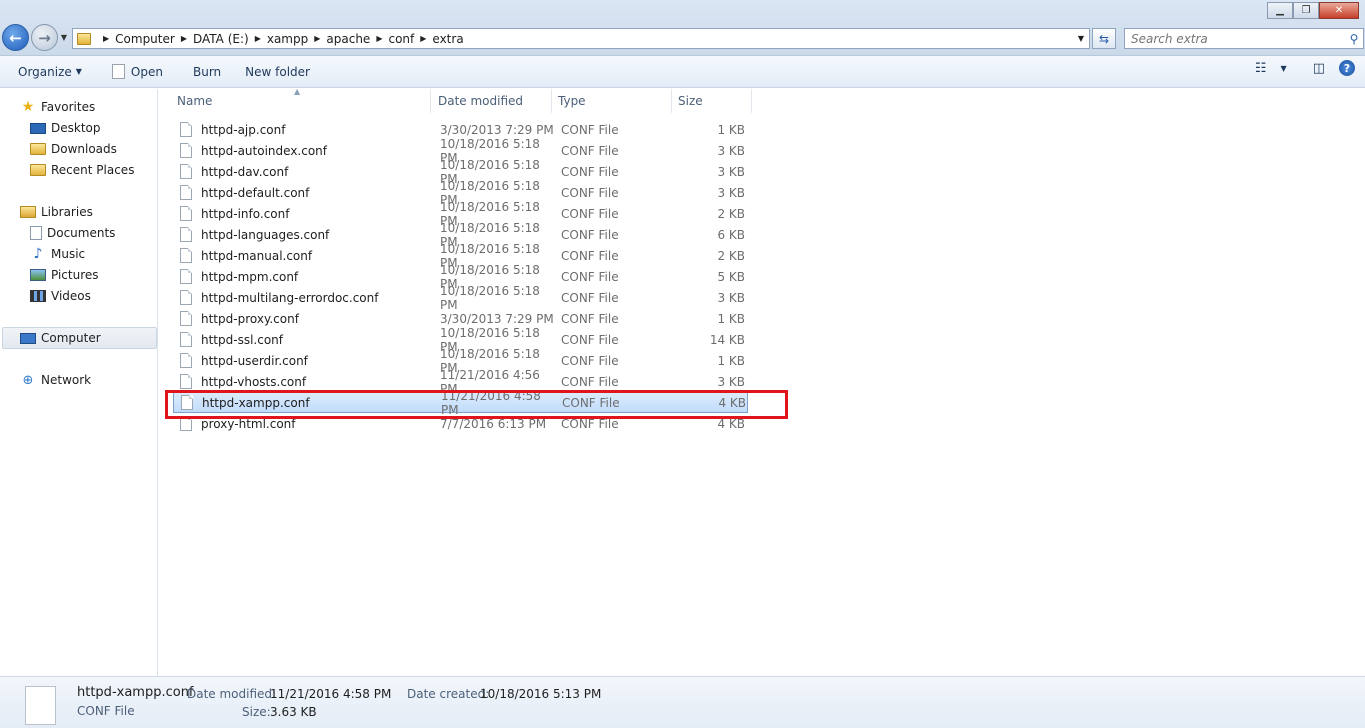 This screenshot has width=1365, height=728. What do you see at coordinates (541, 694) in the screenshot?
I see `date-created-value: 10/18/2016 5:13 PM` at bounding box center [541, 694].